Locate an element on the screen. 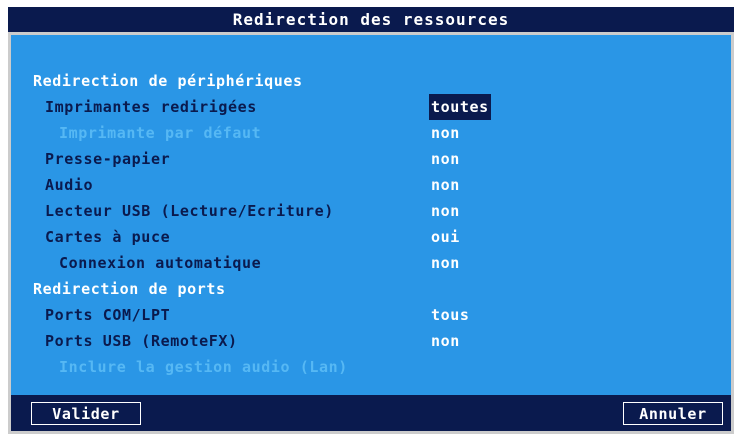  row-auto-connect: Connexion automatique non is located at coordinates (371, 263).